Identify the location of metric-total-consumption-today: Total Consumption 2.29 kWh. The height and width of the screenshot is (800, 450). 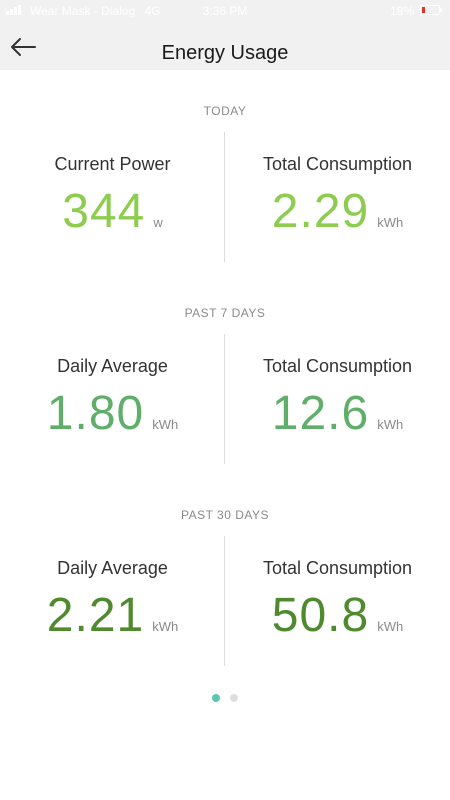
(337, 209).